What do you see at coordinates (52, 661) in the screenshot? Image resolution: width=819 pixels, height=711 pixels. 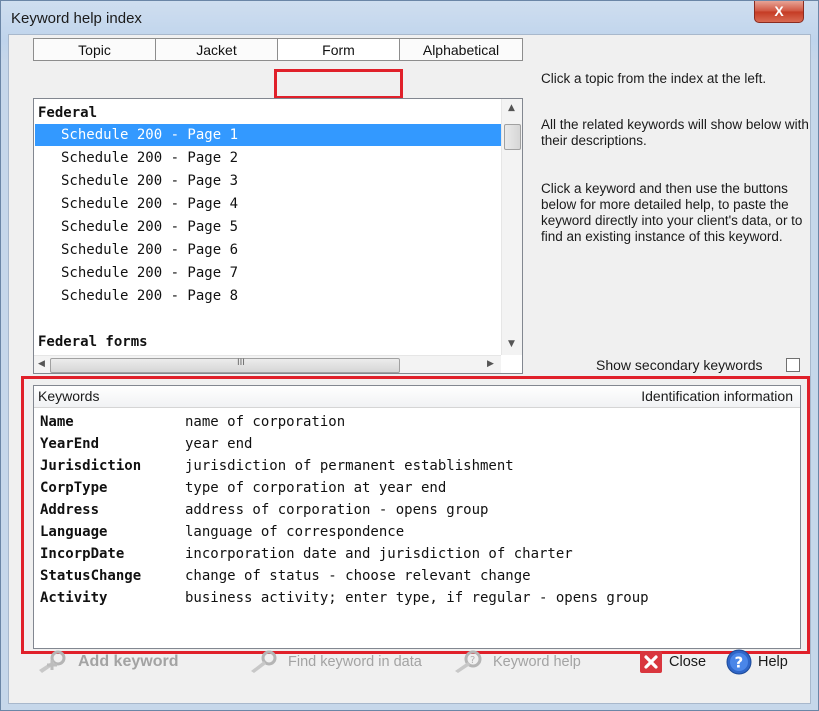 I see `add-keyword-icon` at bounding box center [52, 661].